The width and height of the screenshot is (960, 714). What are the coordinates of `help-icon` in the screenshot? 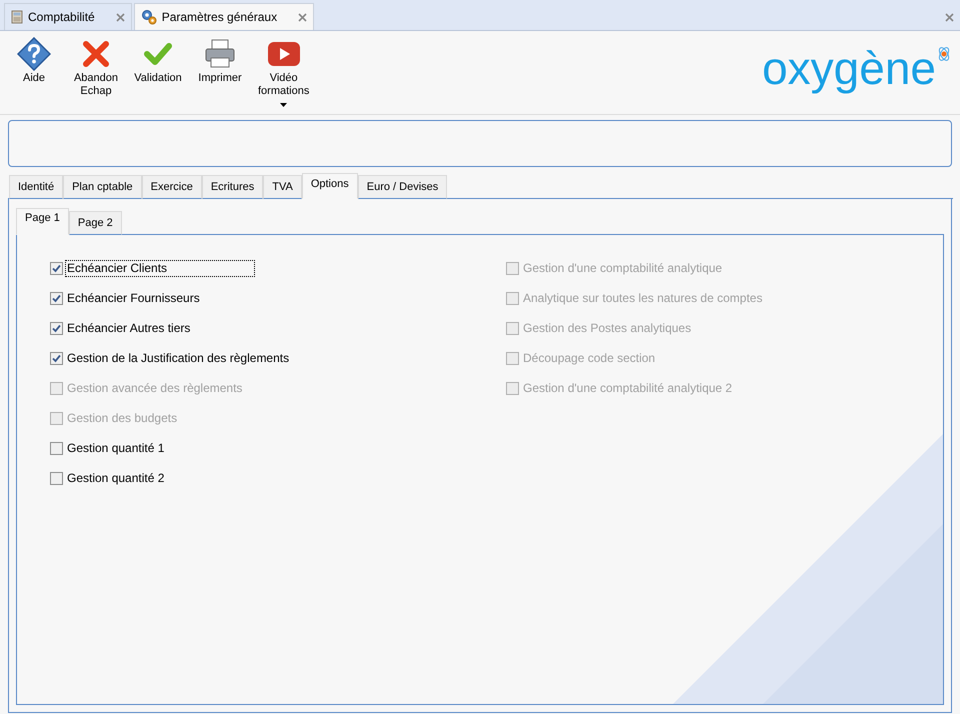 It's located at (34, 54).